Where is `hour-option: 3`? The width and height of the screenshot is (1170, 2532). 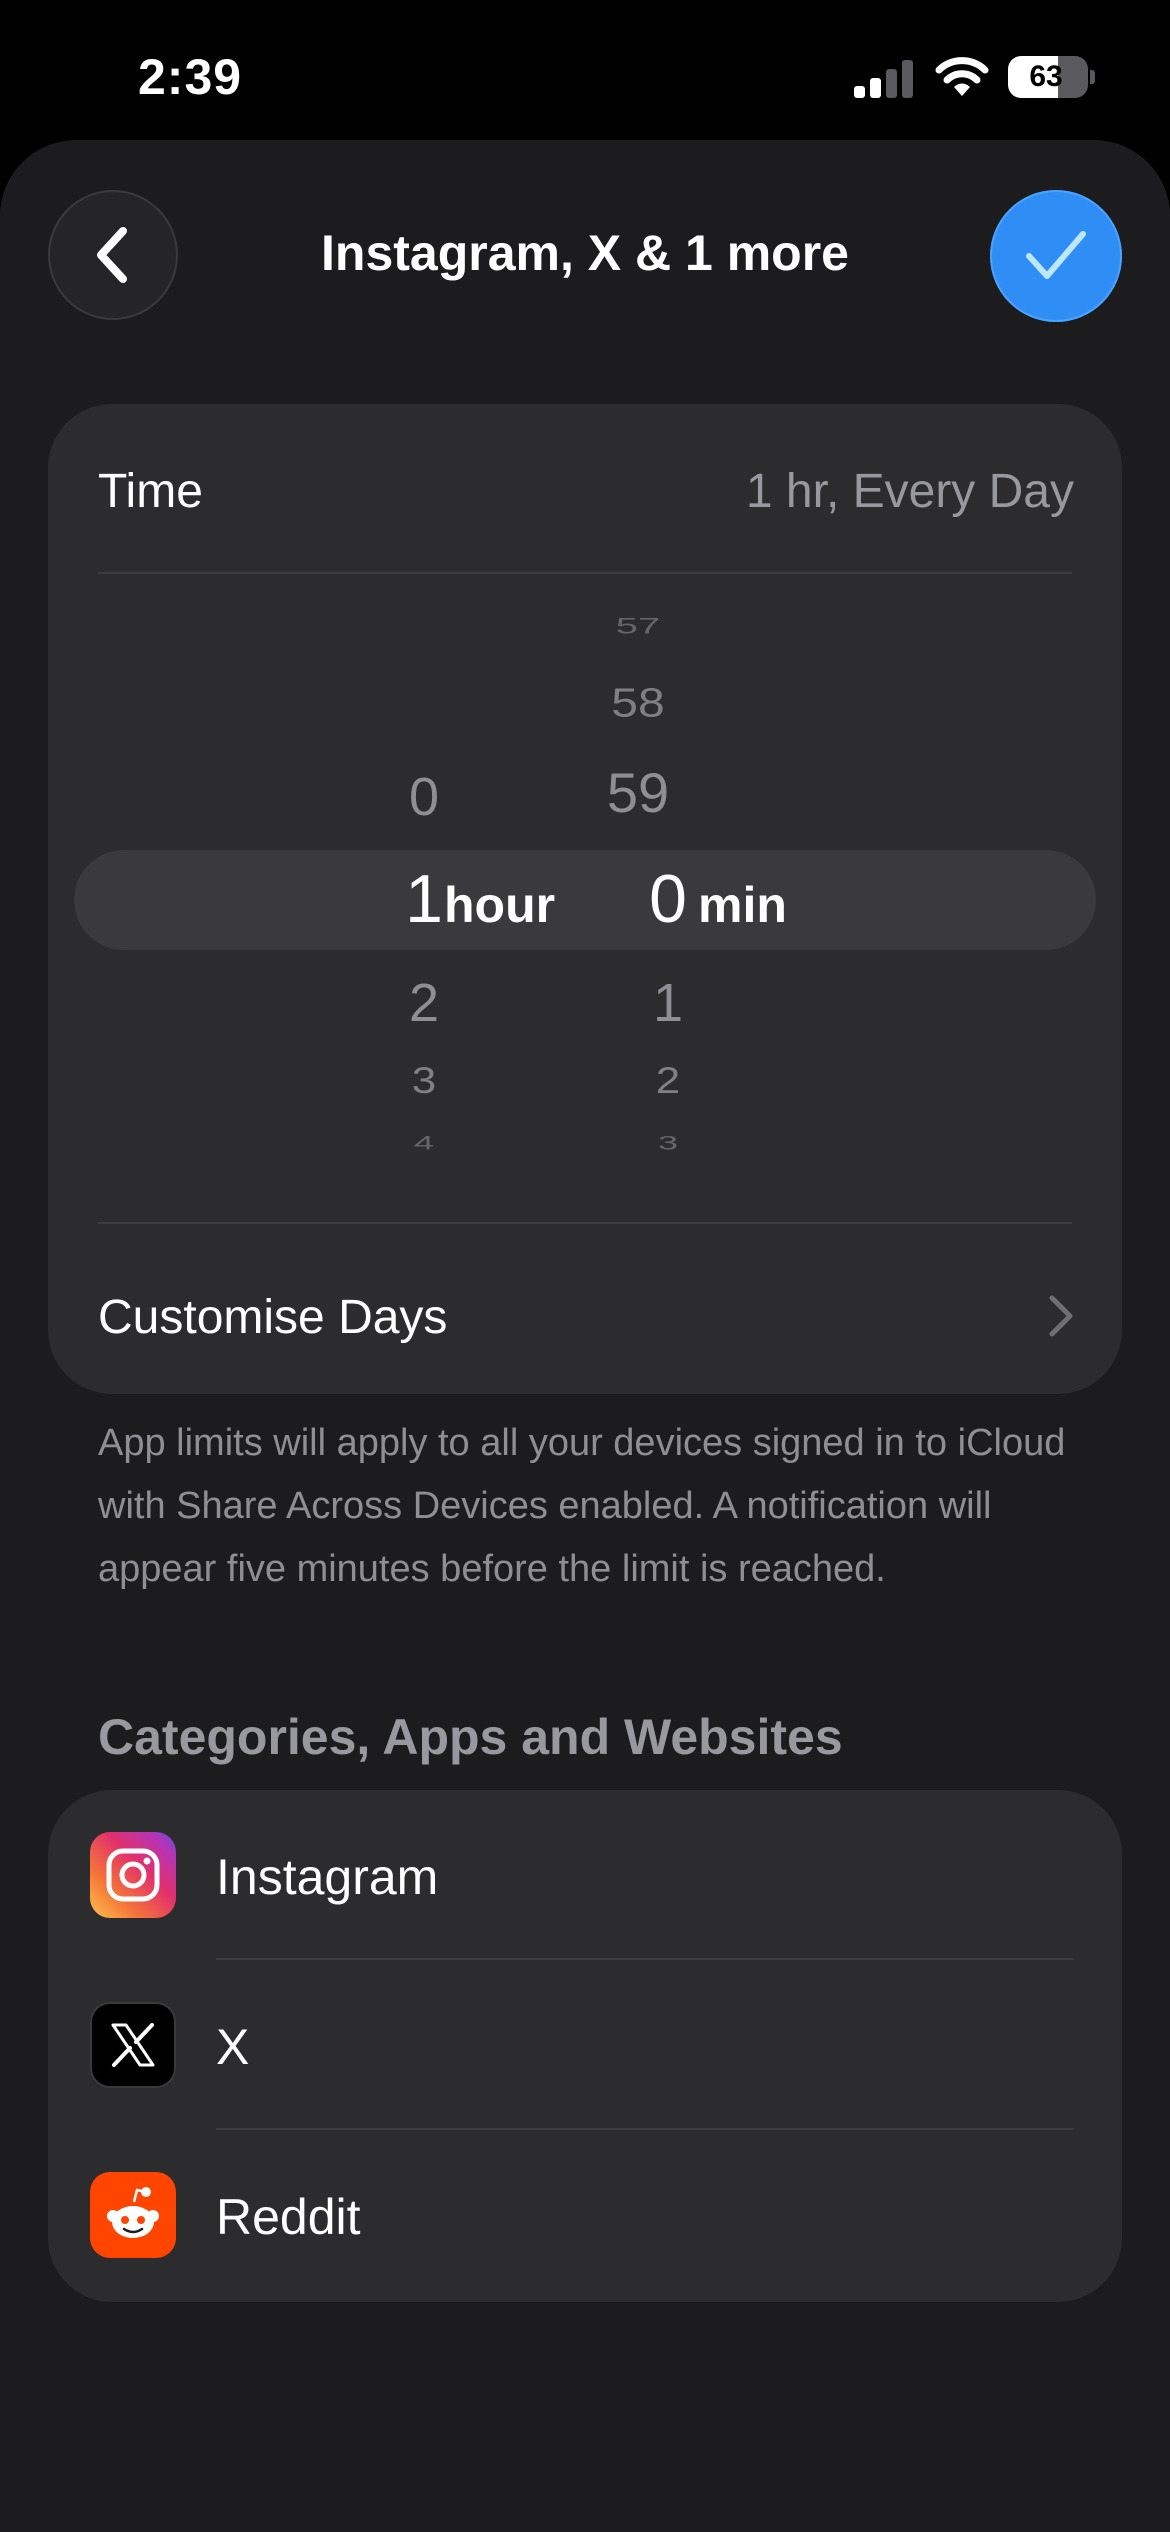 hour-option: 3 is located at coordinates (424, 1081).